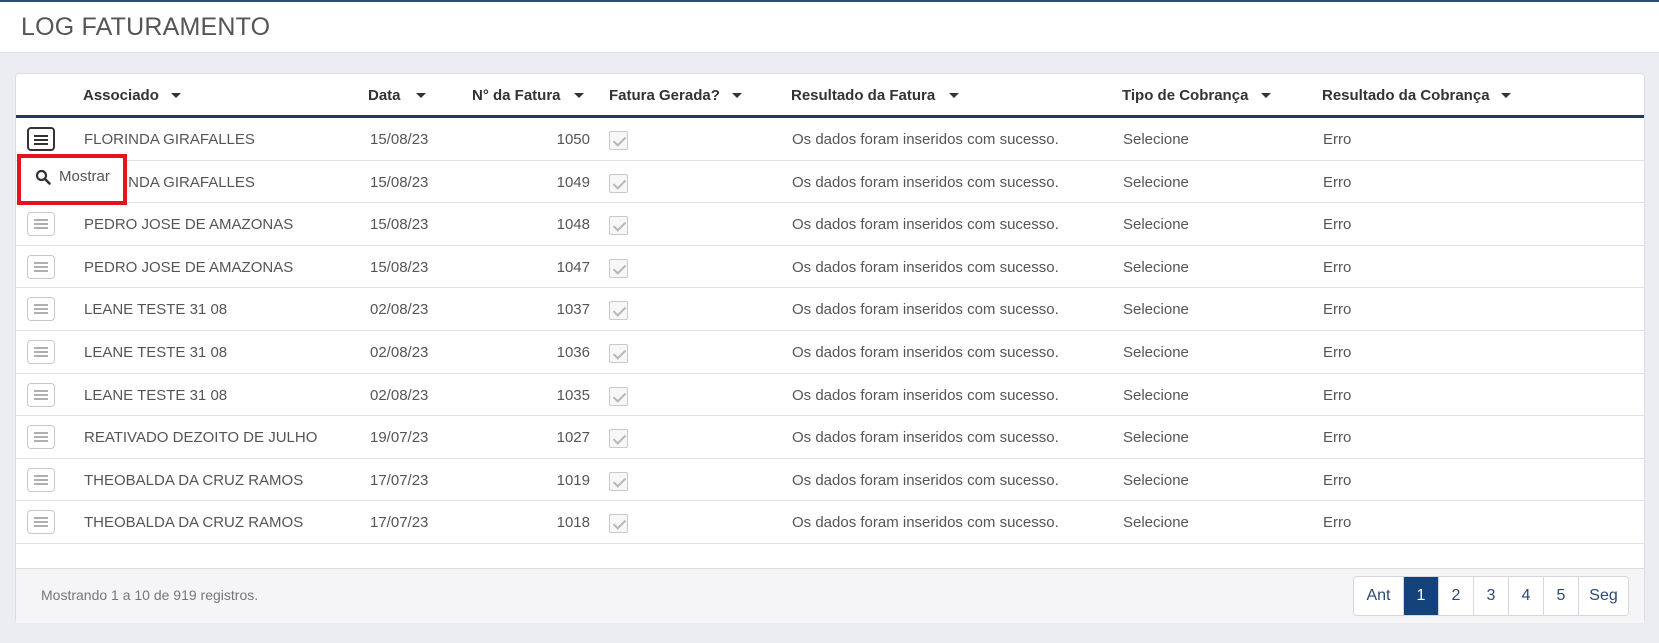  Describe the element at coordinates (84, 176) in the screenshot. I see `show-menu-item: Mostrar` at that location.